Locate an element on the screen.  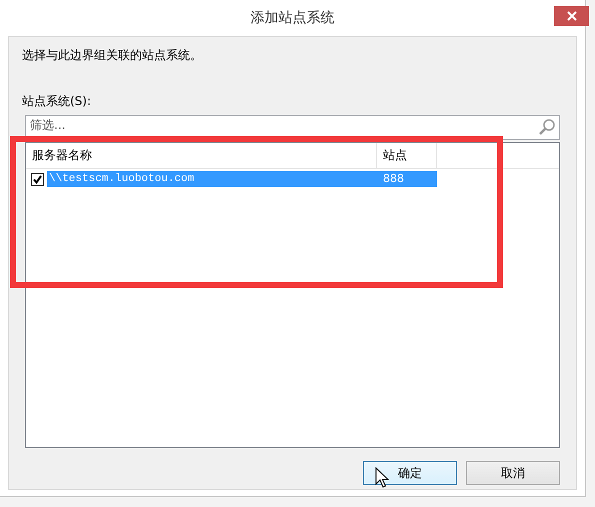
column-header: 服务器名称 is located at coordinates (201, 155).